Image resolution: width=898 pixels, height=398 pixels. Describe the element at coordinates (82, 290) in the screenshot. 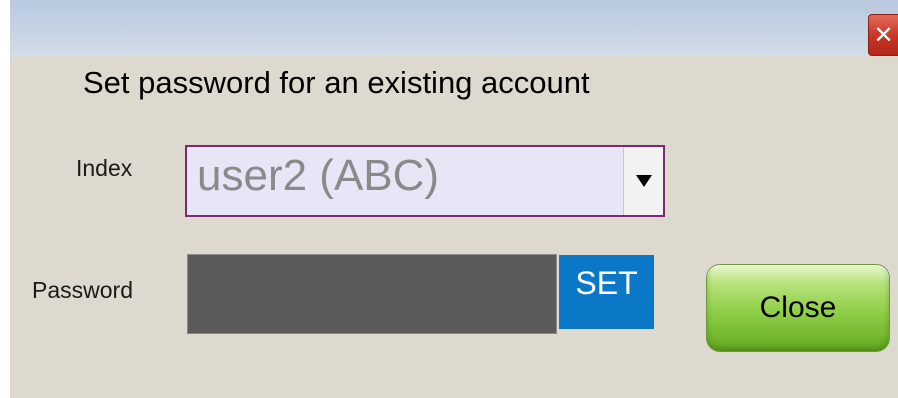

I see `password-label: Password` at that location.